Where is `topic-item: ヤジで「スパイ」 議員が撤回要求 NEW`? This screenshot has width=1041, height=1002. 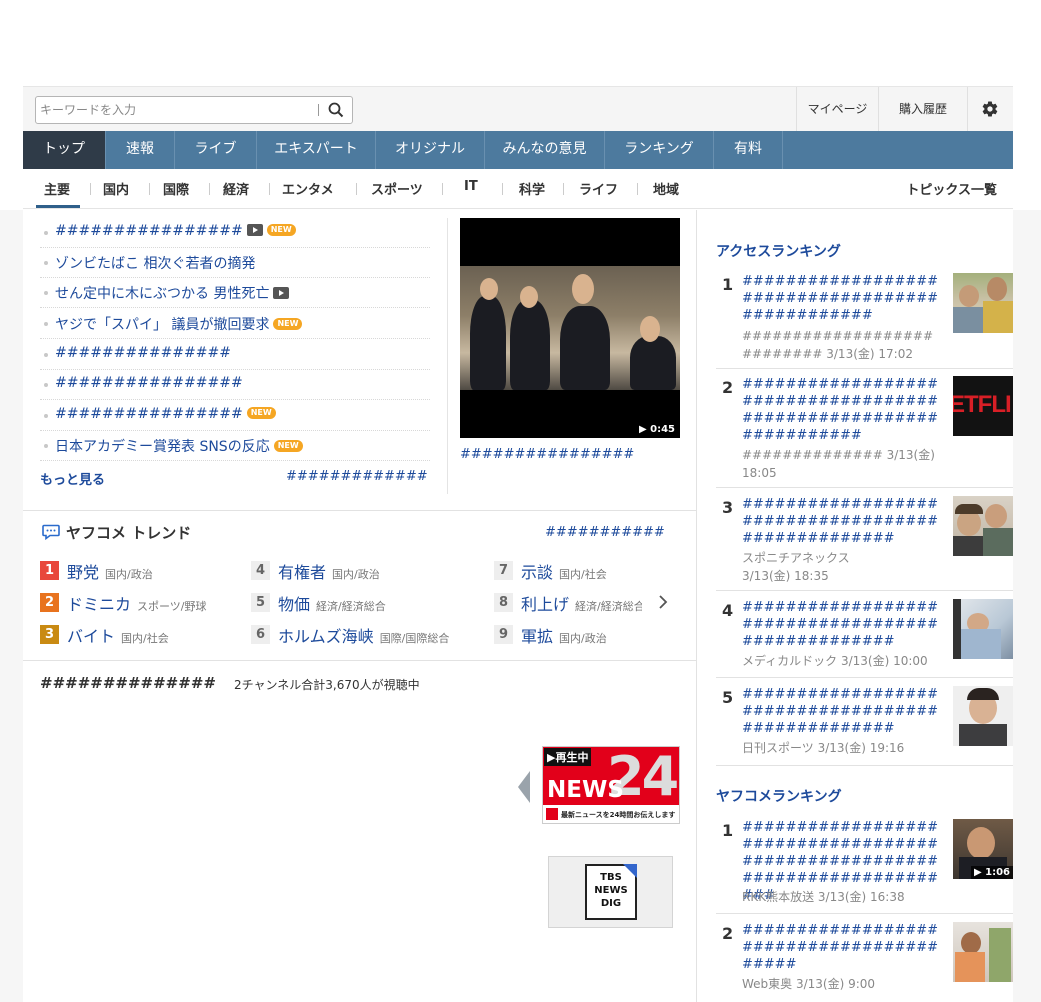 topic-item: ヤジで「スパイ」 議員が撤回要求 NEW is located at coordinates (235, 324).